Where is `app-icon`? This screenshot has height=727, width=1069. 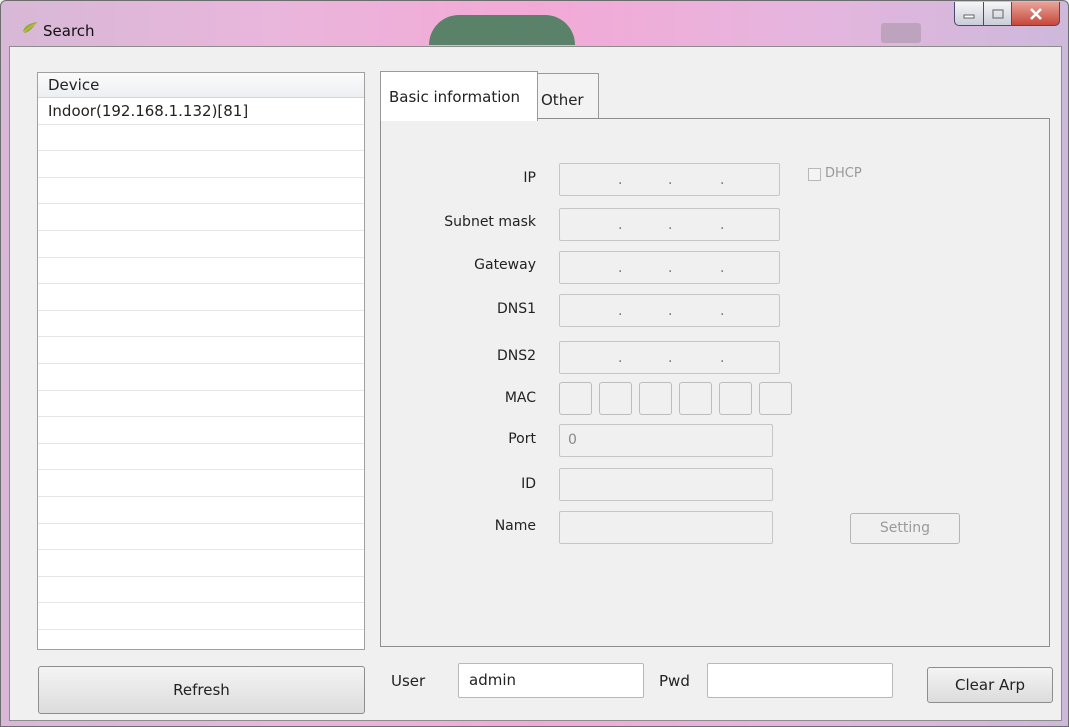 app-icon is located at coordinates (30, 27).